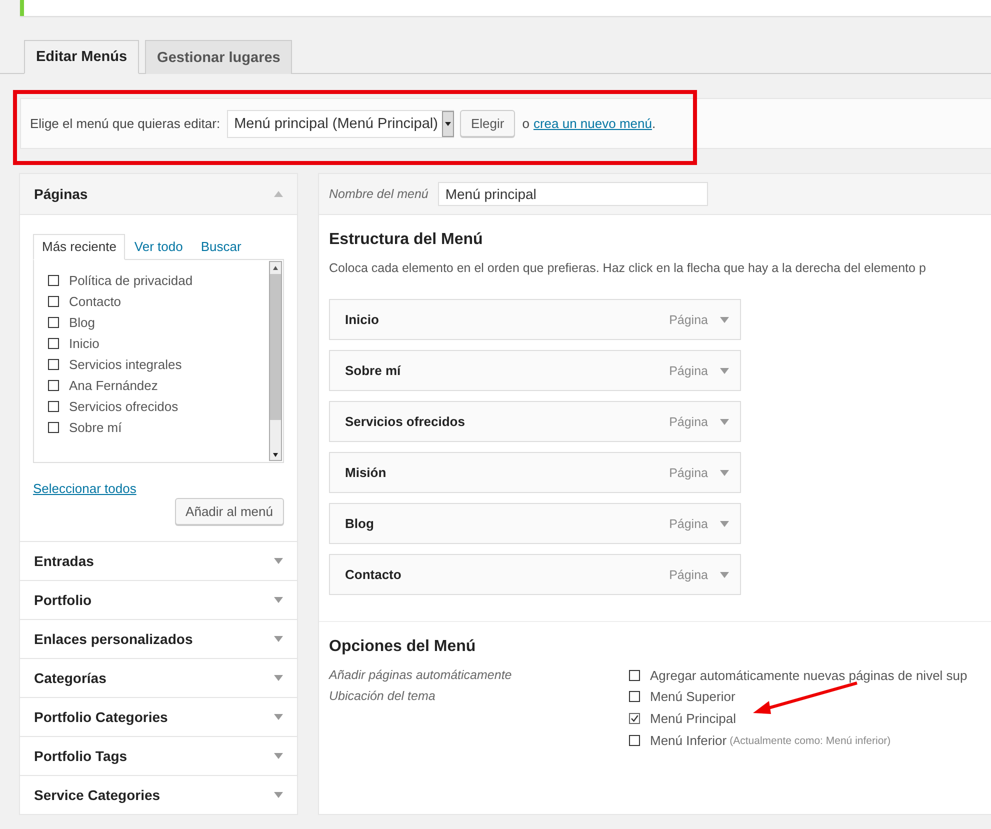 This screenshot has height=829, width=991. What do you see at coordinates (158, 247) in the screenshot?
I see `panel-tab: Ver todo` at bounding box center [158, 247].